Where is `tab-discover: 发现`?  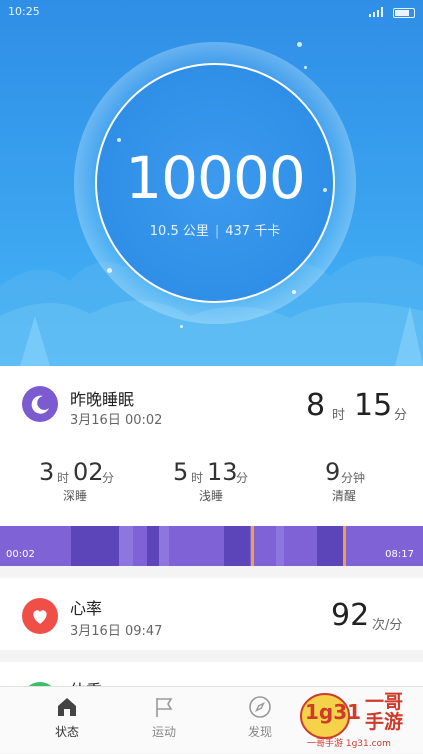 tab-discover: 发现 is located at coordinates (260, 717).